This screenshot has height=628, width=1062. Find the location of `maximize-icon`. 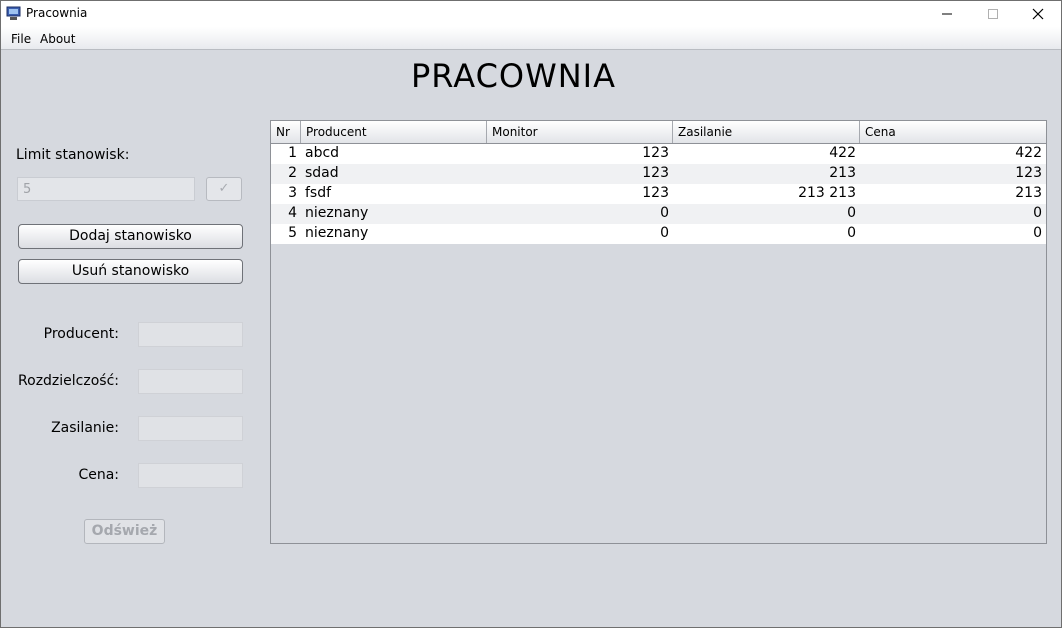

maximize-icon is located at coordinates (993, 14).